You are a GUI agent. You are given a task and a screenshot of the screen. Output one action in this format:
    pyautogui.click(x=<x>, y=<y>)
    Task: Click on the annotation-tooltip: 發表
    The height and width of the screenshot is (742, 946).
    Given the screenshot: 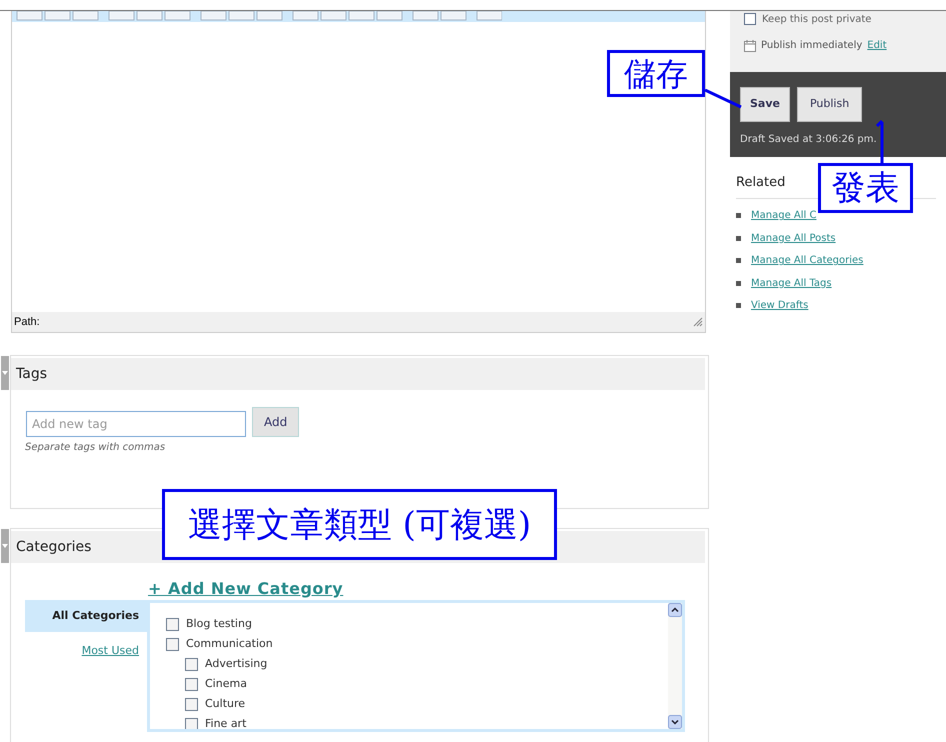 What is the action you would take?
    pyautogui.click(x=865, y=188)
    